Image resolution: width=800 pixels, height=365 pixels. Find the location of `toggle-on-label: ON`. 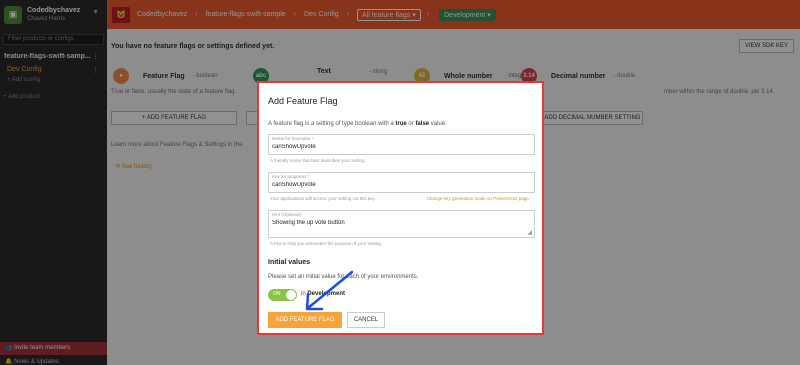

toggle-on-label: ON is located at coordinates (277, 294).